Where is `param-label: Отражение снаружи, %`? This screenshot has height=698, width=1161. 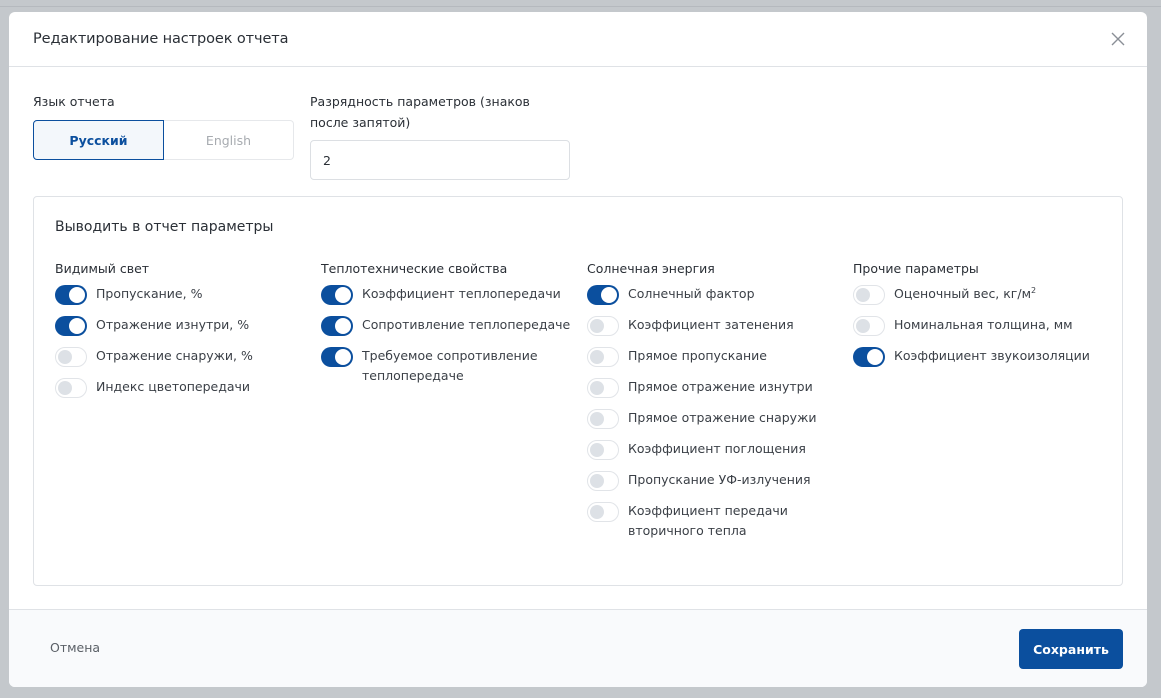
param-label: Отражение снаружи, % is located at coordinates (201, 356).